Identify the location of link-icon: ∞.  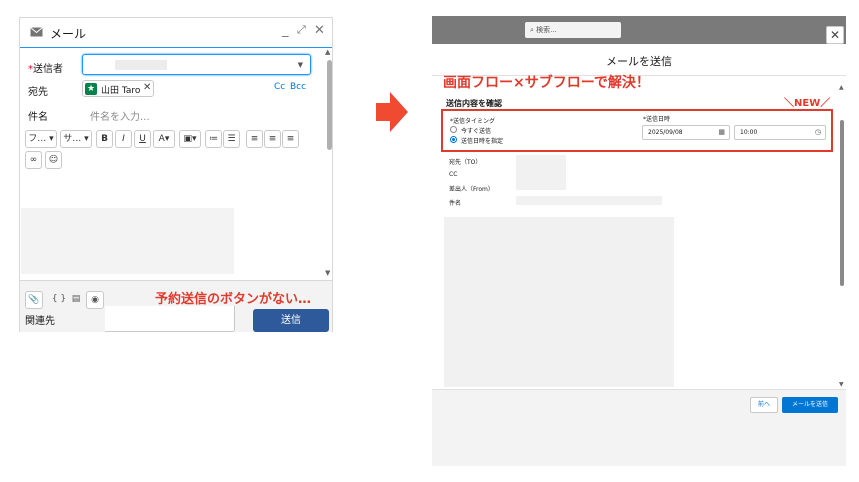
(33, 160).